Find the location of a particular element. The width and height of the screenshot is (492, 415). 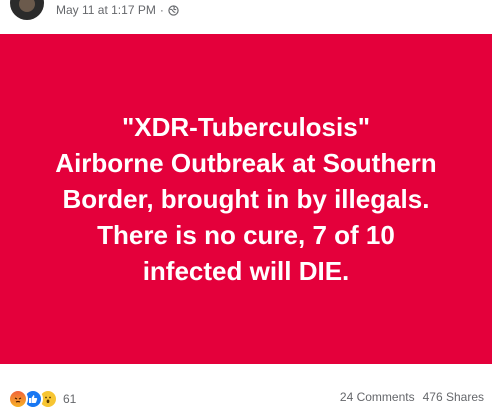

avatar is located at coordinates (27, 10).